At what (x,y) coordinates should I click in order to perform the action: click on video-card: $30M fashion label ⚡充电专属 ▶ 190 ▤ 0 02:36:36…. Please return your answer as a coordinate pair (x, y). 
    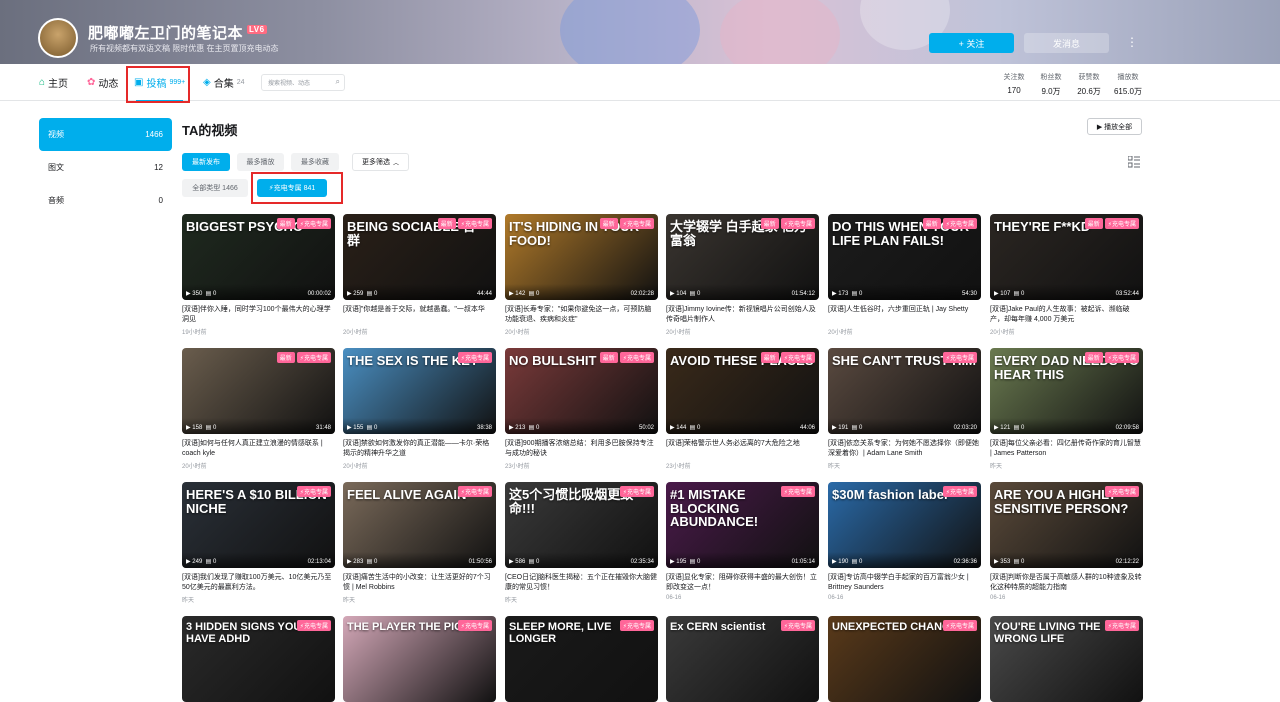
    Looking at the image, I should click on (904, 541).